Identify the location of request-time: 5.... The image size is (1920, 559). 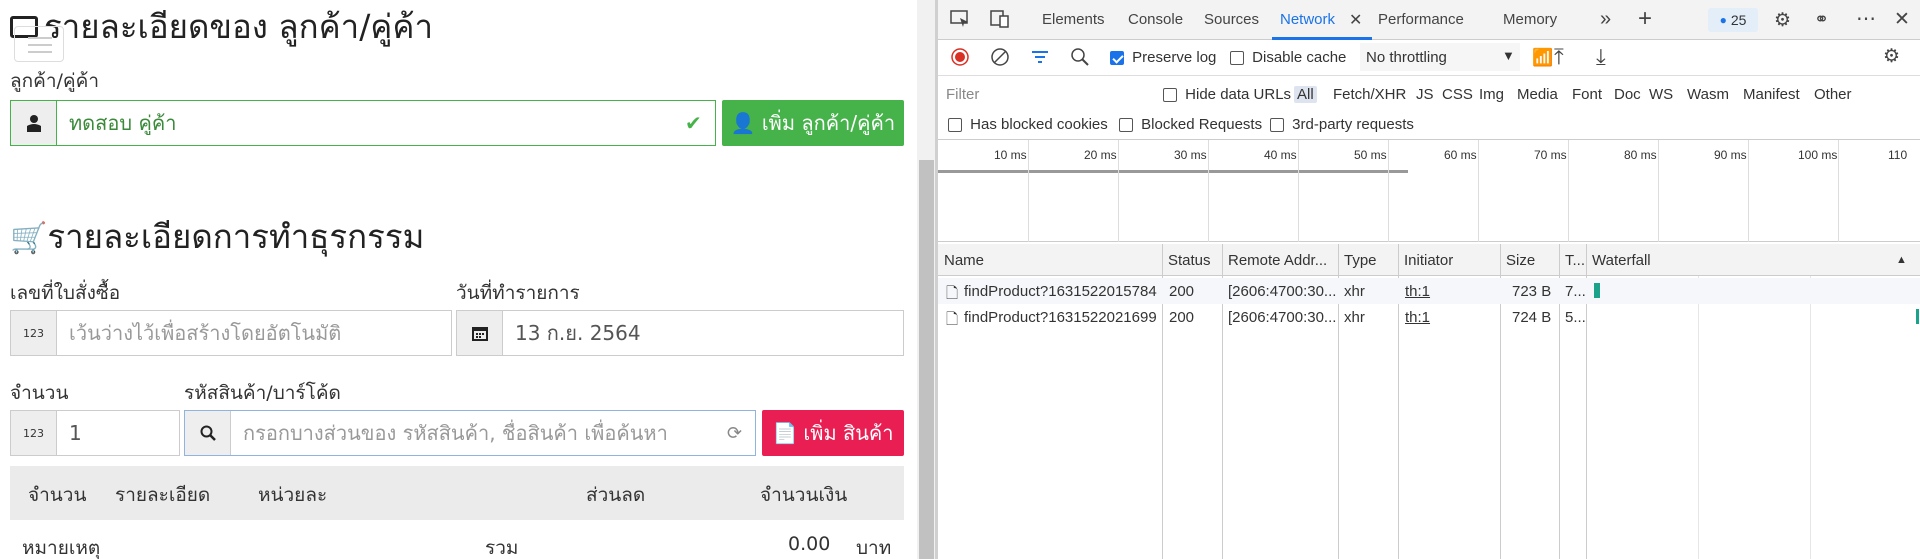
(1575, 317).